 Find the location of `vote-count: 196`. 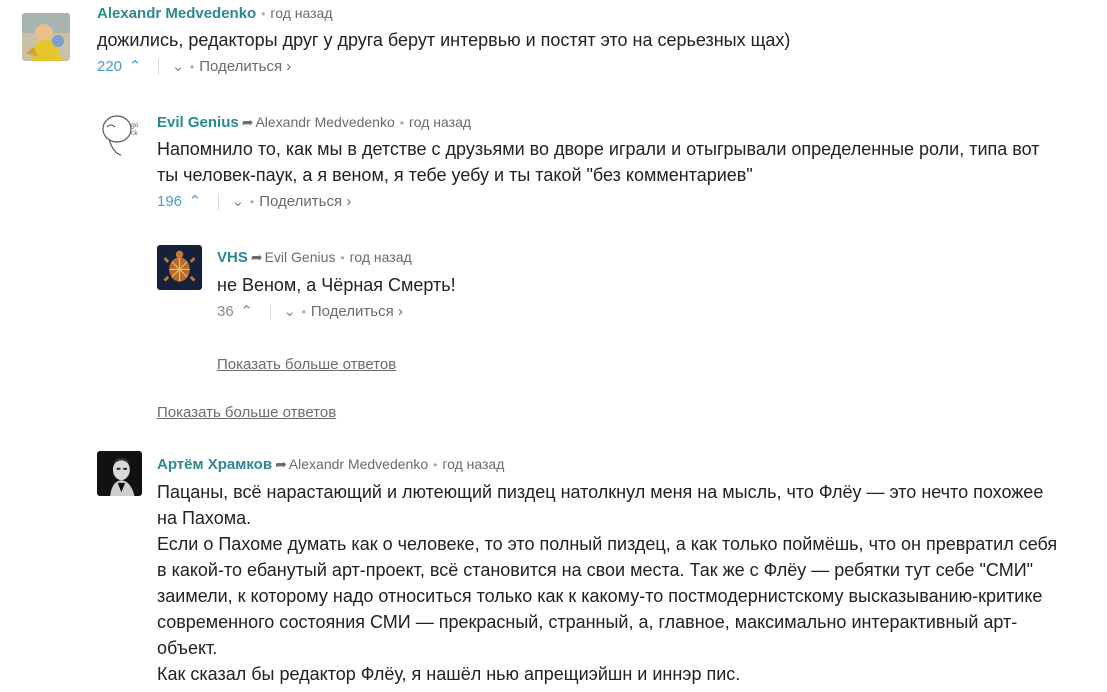

vote-count: 196 is located at coordinates (170, 201).